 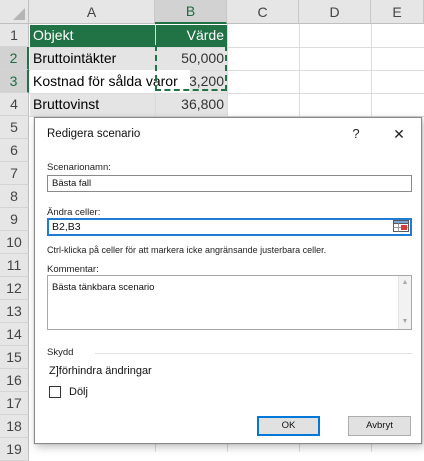 I want to click on comment-label: Kommentar:, so click(x=73, y=269).